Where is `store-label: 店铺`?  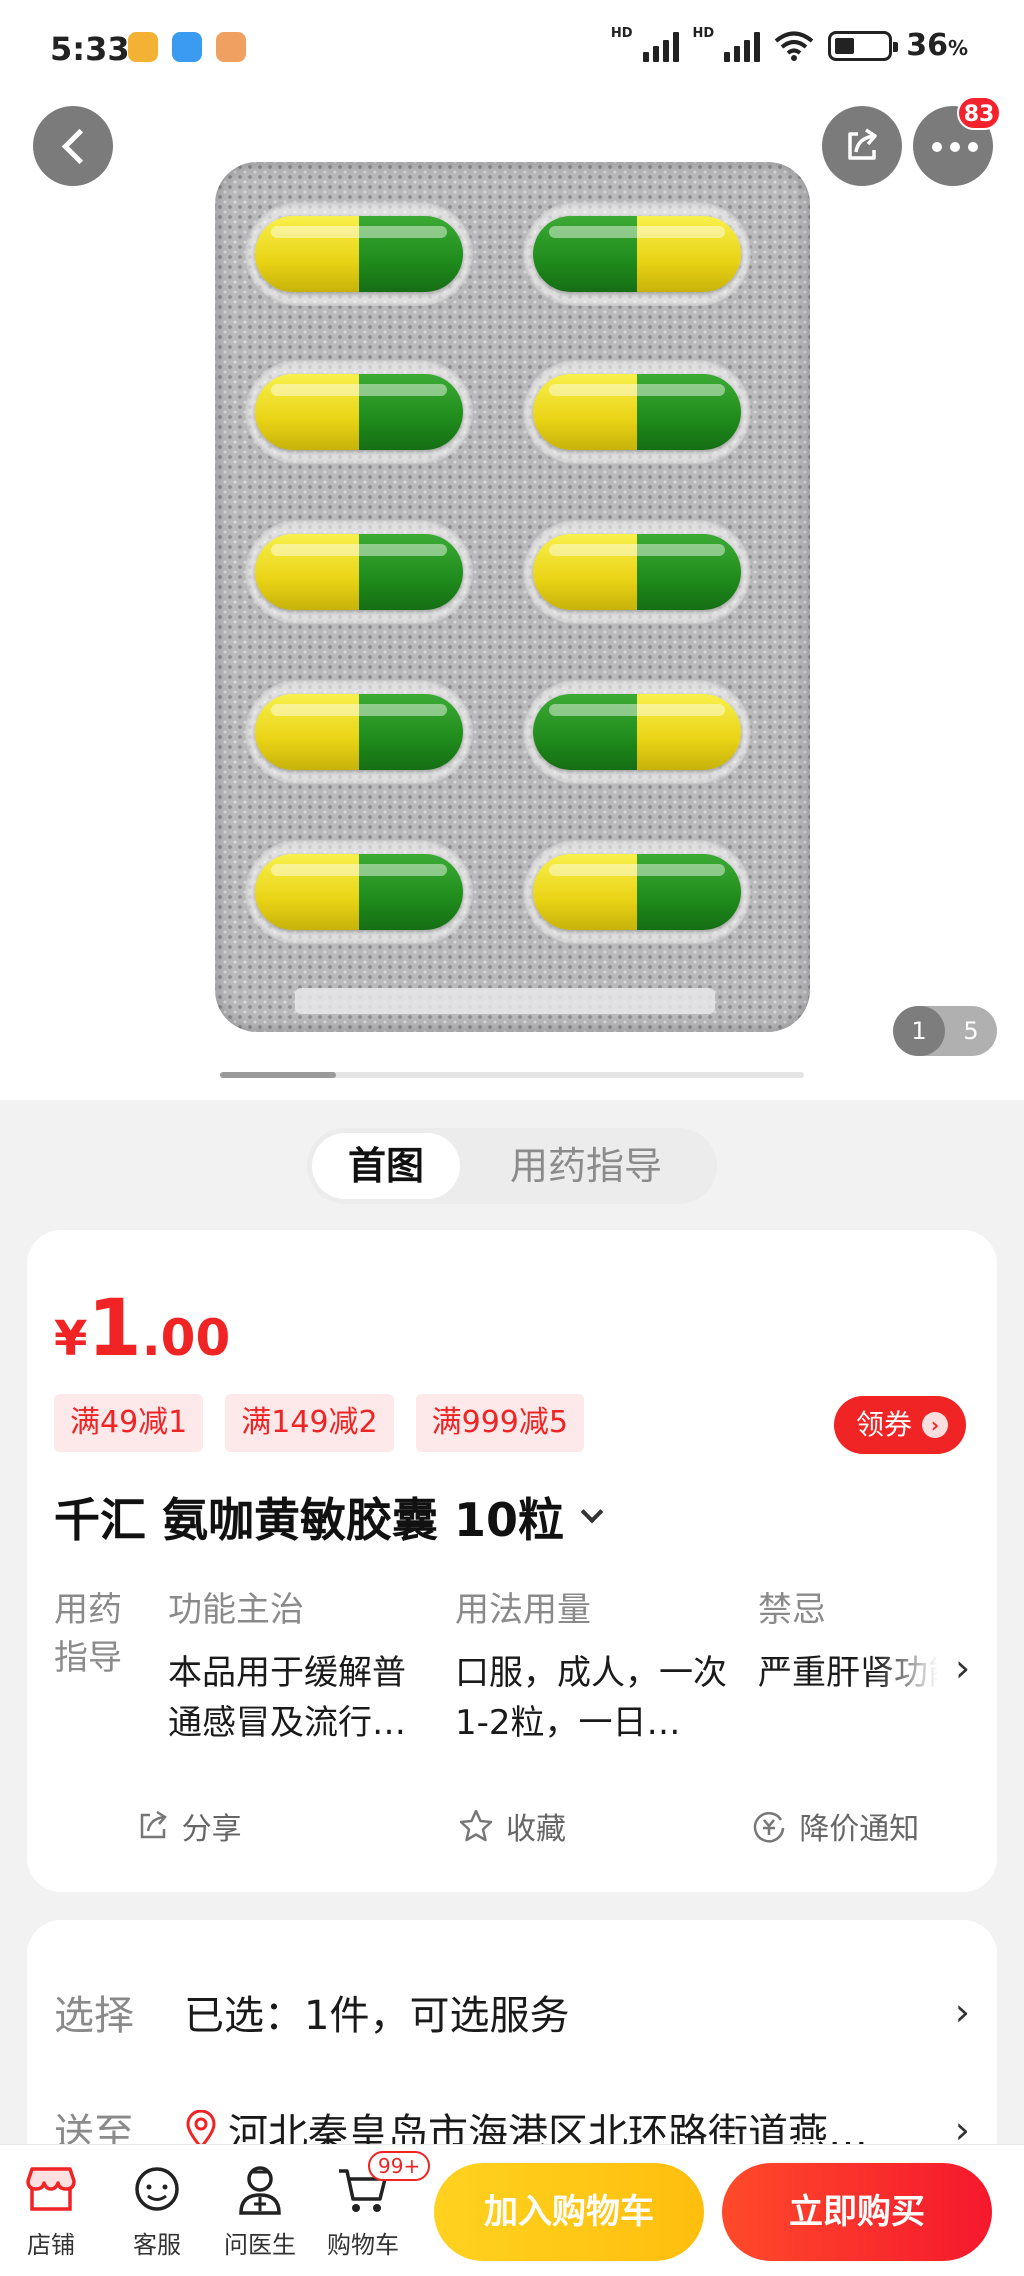 store-label: 店铺 is located at coordinates (51, 2245).